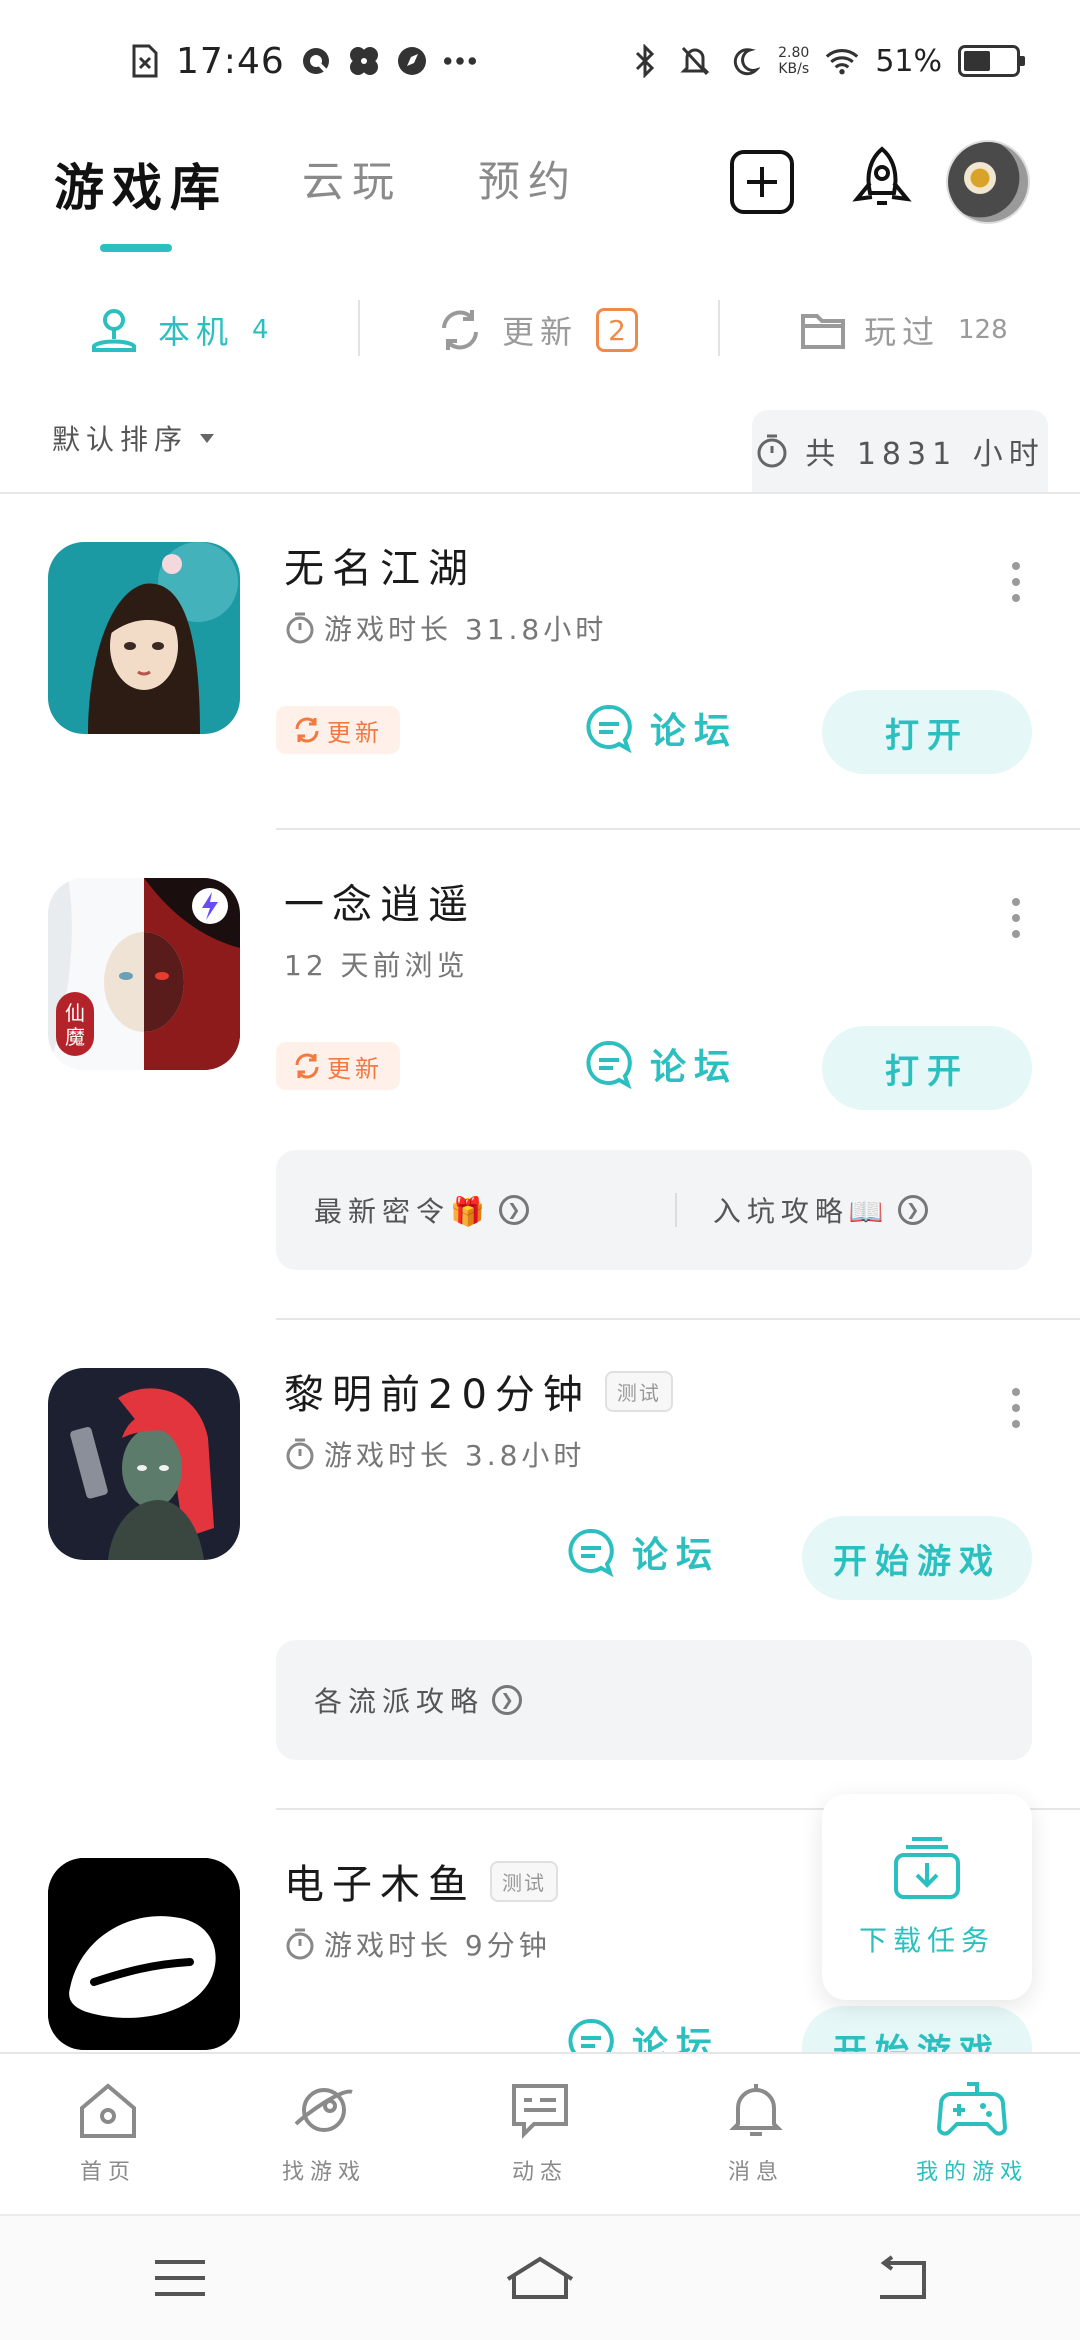  What do you see at coordinates (466, 629) in the screenshot?
I see `game-playtime: 游戏时长 31.8小时` at bounding box center [466, 629].